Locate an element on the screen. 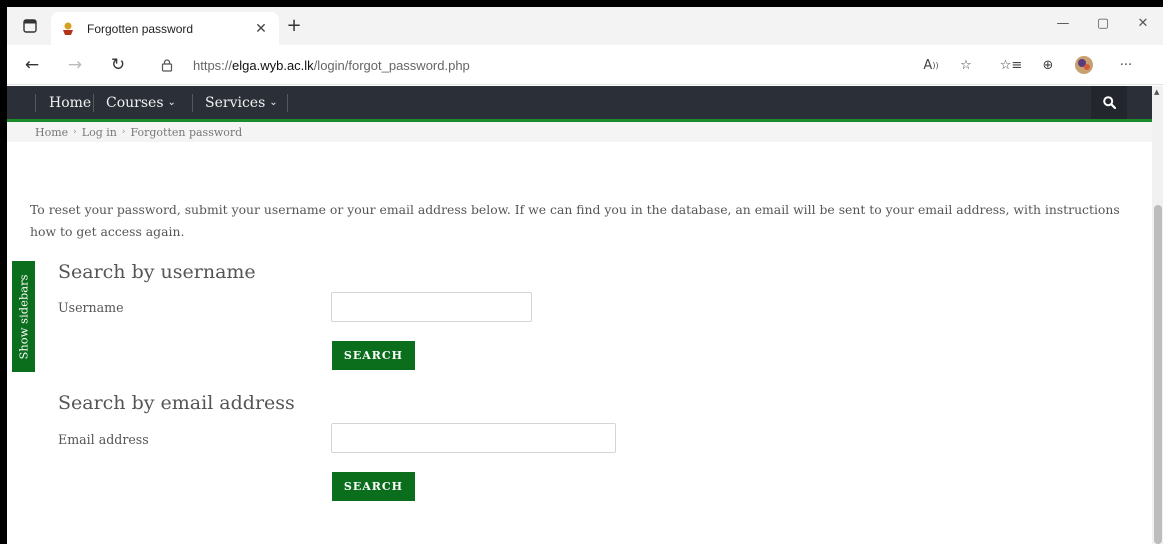 The width and height of the screenshot is (1163, 544). email-label: Email address is located at coordinates (103, 439).